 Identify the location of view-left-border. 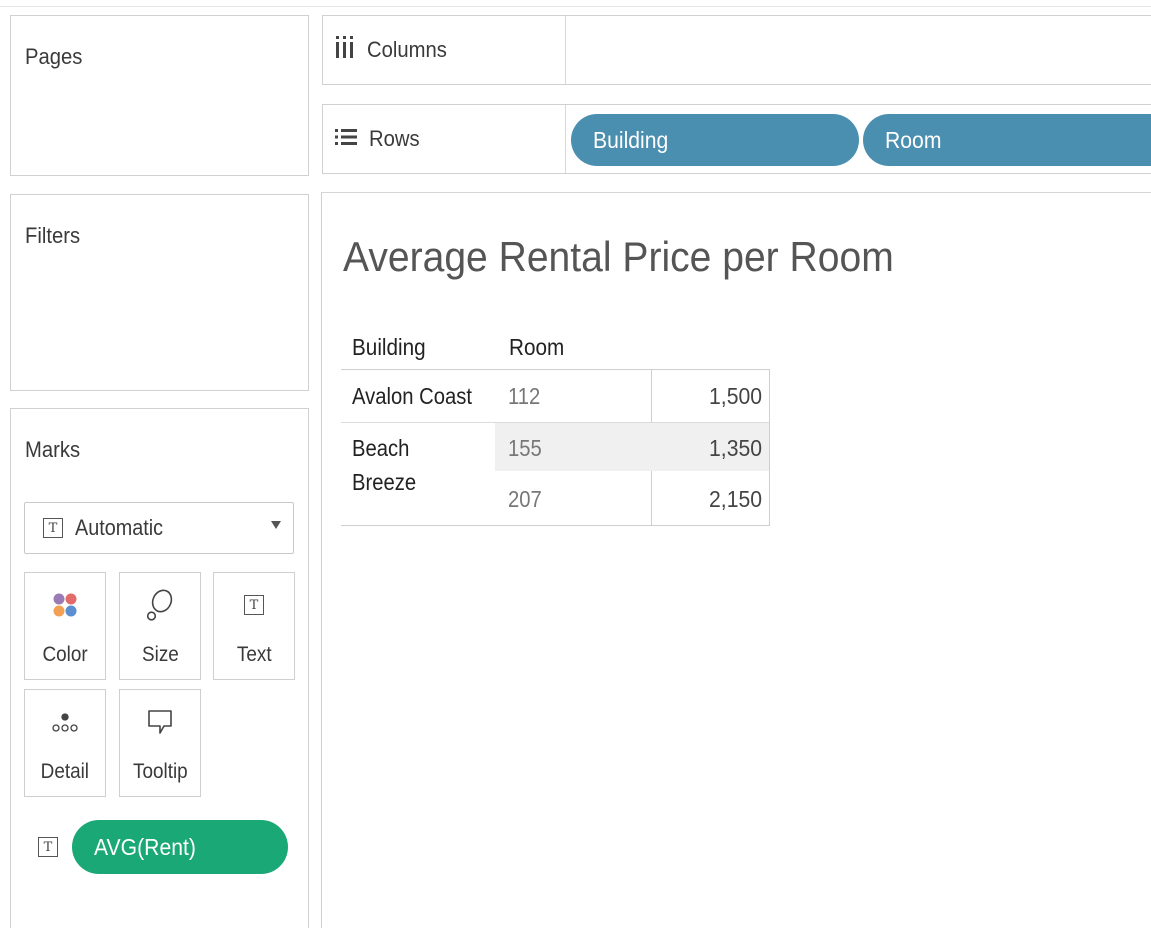
(321, 560).